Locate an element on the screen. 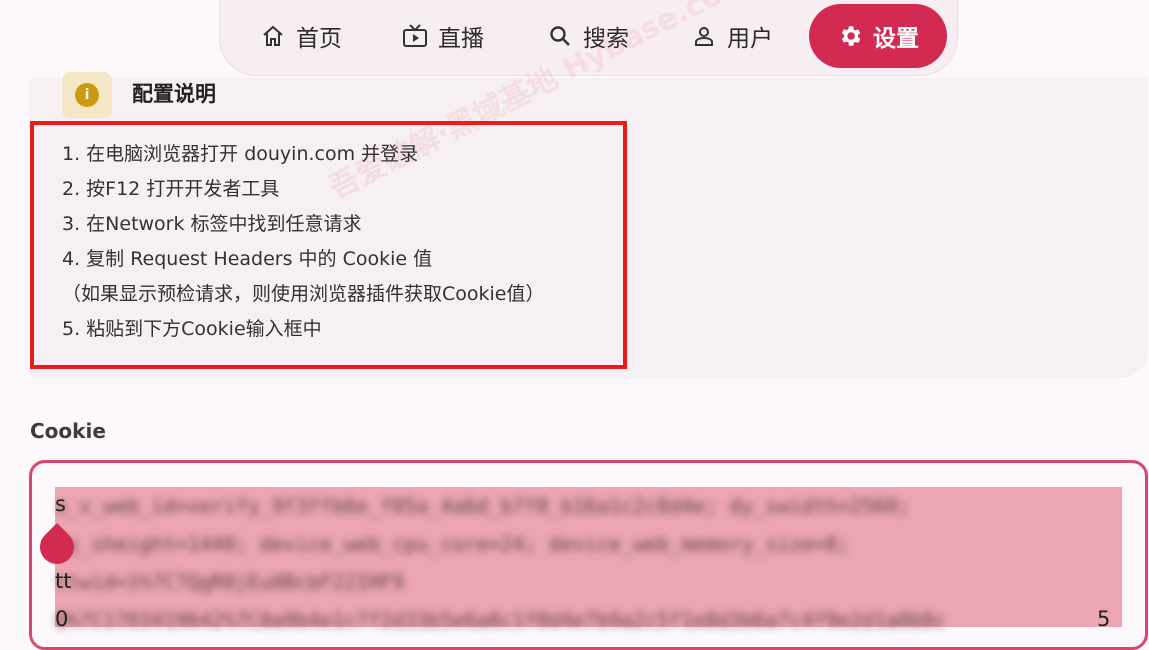 The image size is (1149, 650). cookie-line-3-start: tt is located at coordinates (63, 581).